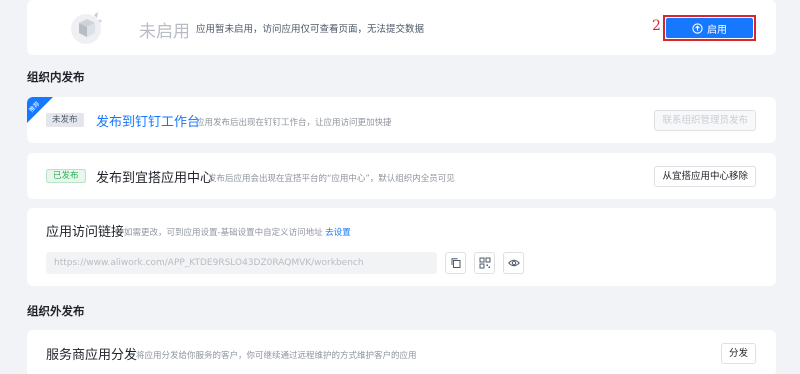 This screenshot has height=374, width=800. What do you see at coordinates (34, 107) in the screenshot?
I see `ribbon-label: 推荐` at bounding box center [34, 107].